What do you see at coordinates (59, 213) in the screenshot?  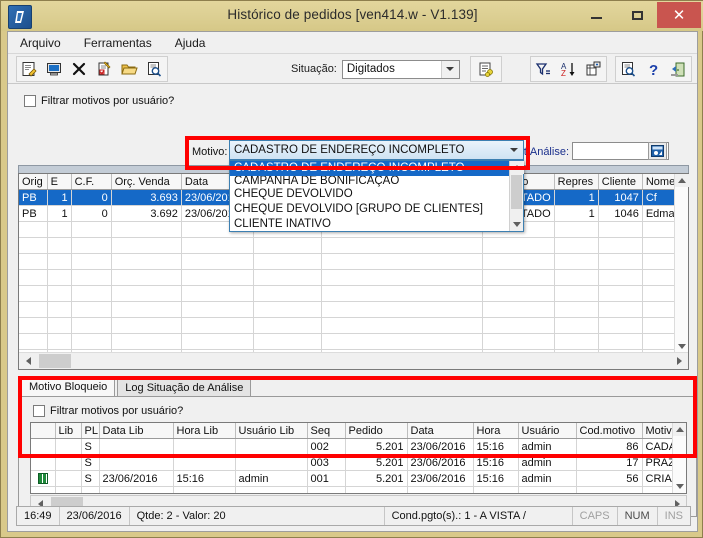 I see `cell-e: 1` at bounding box center [59, 213].